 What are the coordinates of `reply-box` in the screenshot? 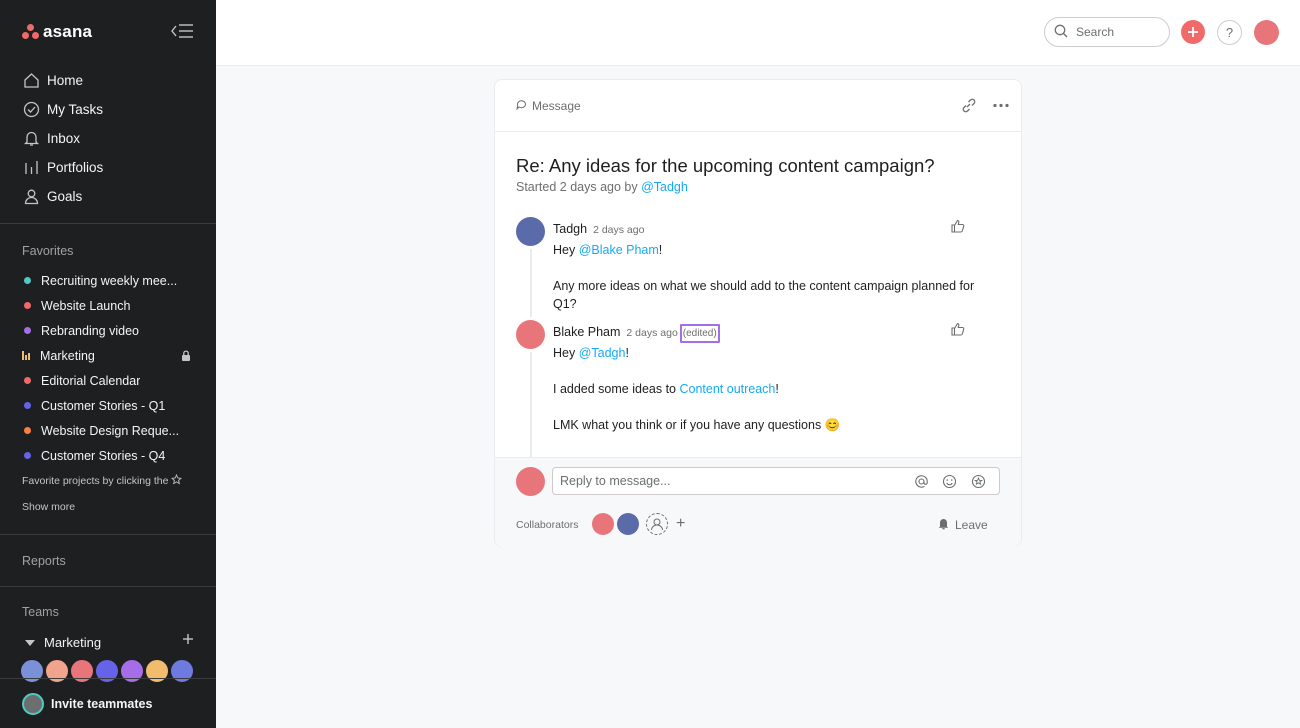 It's located at (776, 481).